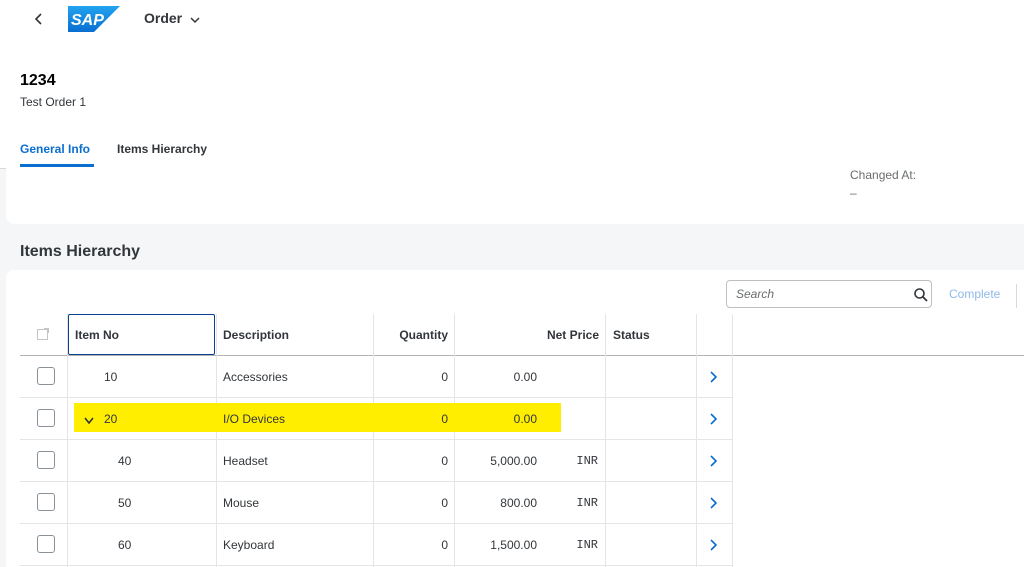 Image resolution: width=1024 pixels, height=567 pixels. I want to click on net-price-cell: 1,500.00, so click(513, 545).